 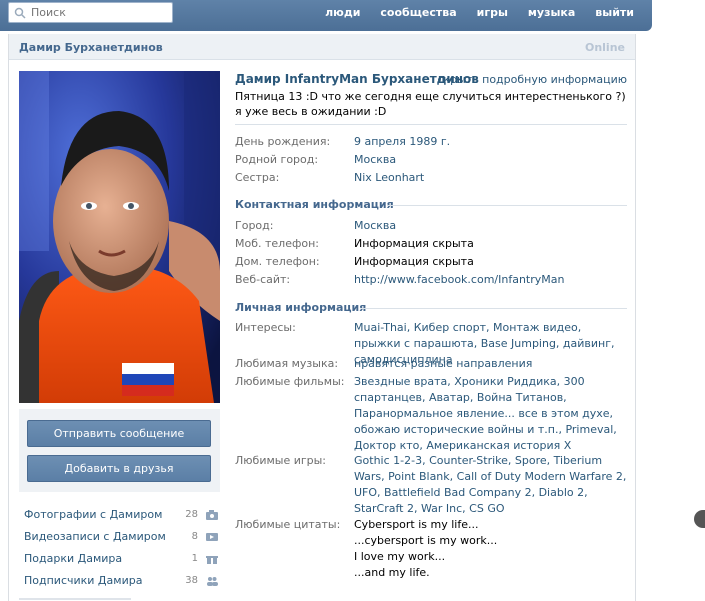 I want to click on mobile-value: Информация скрыта, so click(x=414, y=243).